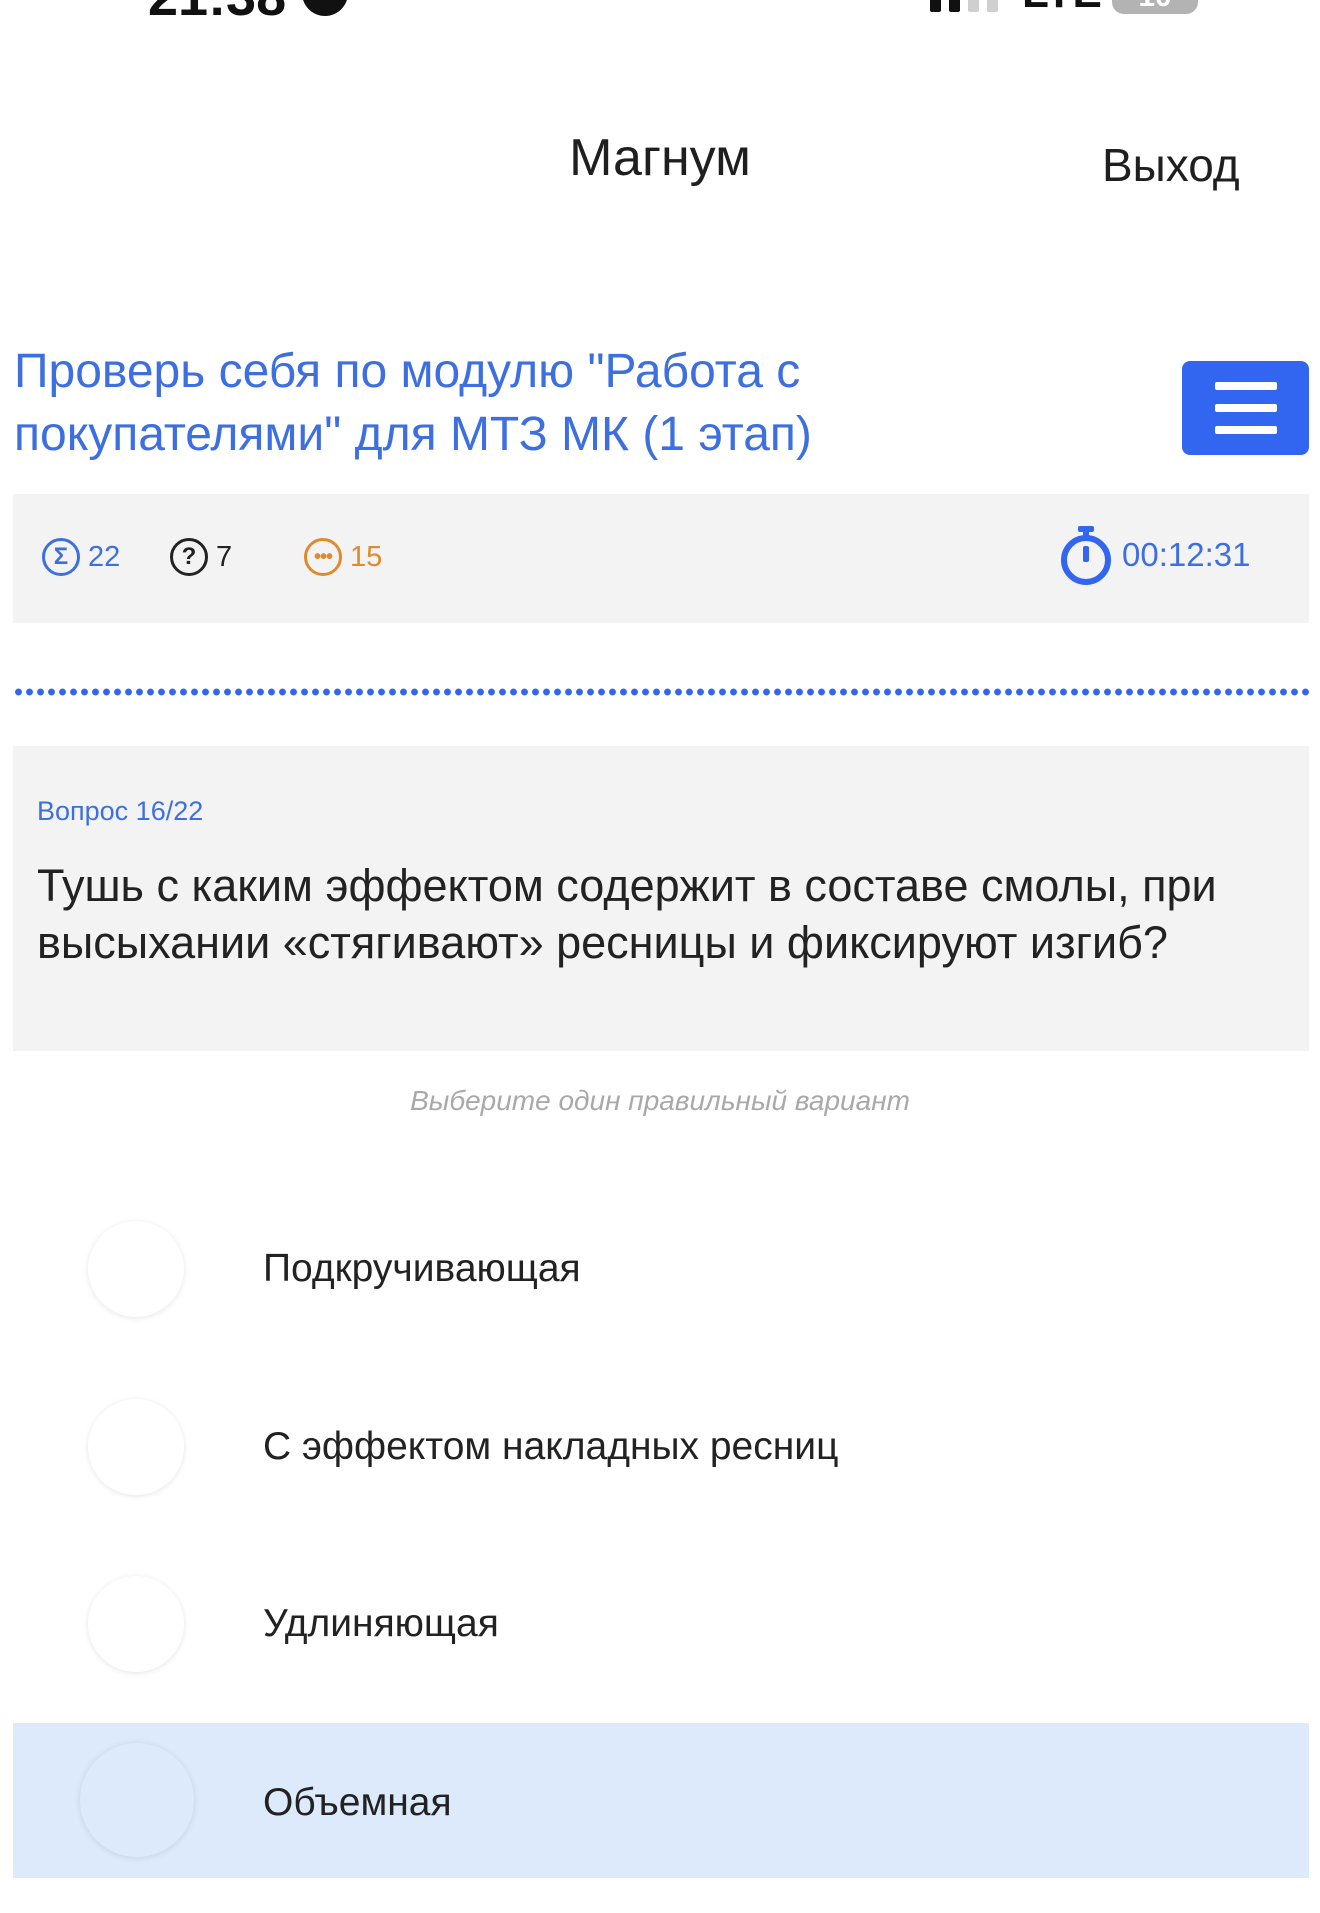 This screenshot has height=1913, width=1320. I want to click on do-not-disturb-icon, so click(325, 8).